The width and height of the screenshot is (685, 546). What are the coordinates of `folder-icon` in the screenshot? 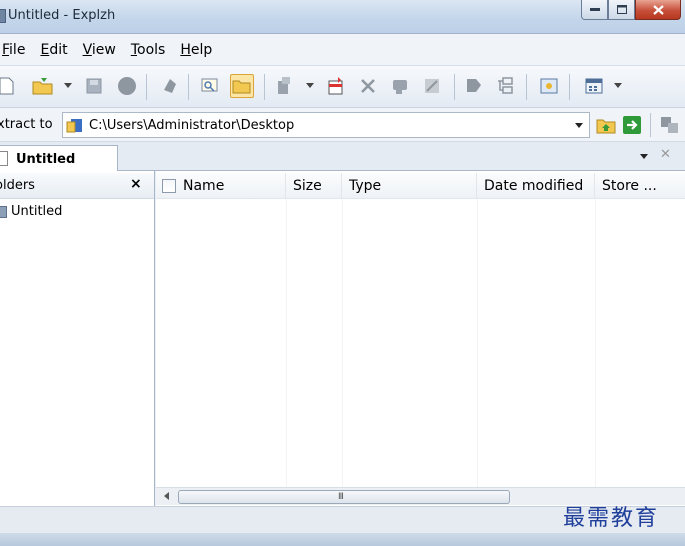 It's located at (241, 87).